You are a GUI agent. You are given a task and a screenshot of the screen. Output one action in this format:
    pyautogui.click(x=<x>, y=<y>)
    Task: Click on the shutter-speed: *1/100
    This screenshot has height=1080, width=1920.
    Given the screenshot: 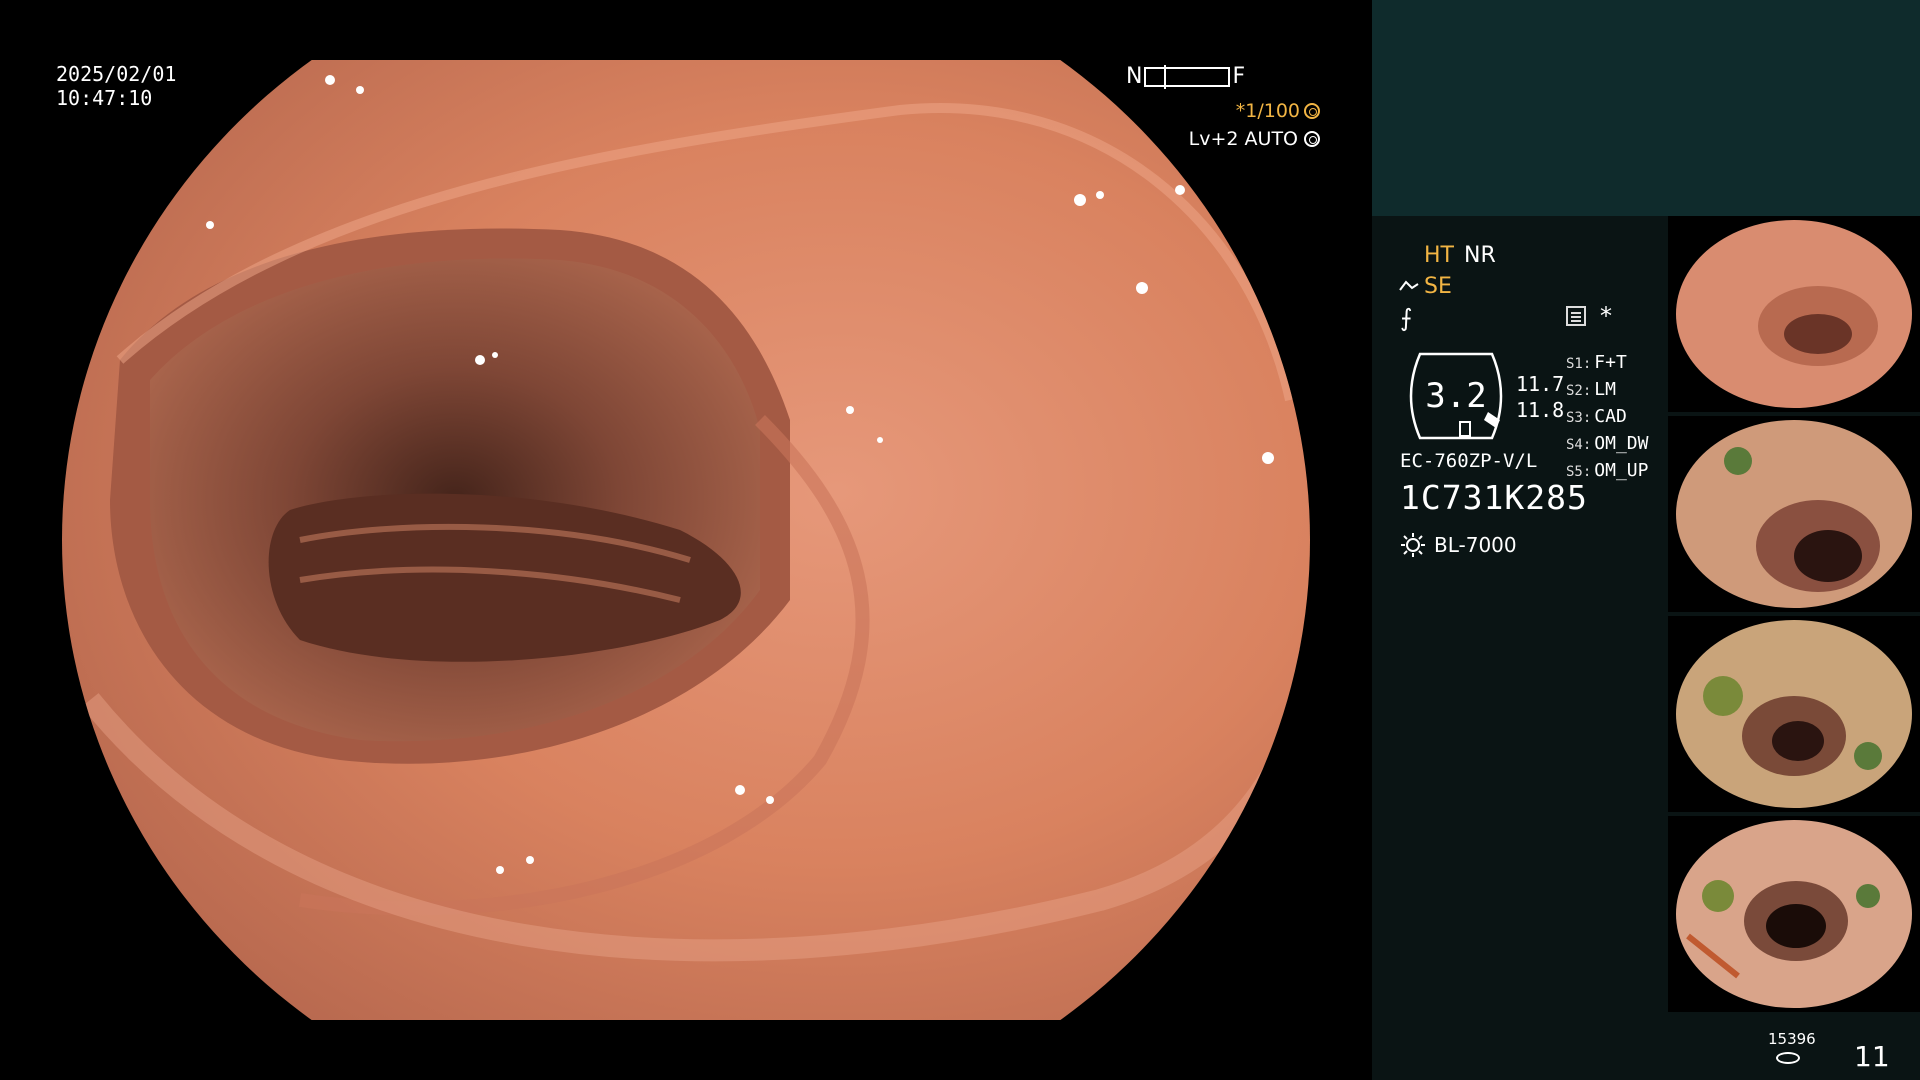 What is the action you would take?
    pyautogui.click(x=1278, y=111)
    